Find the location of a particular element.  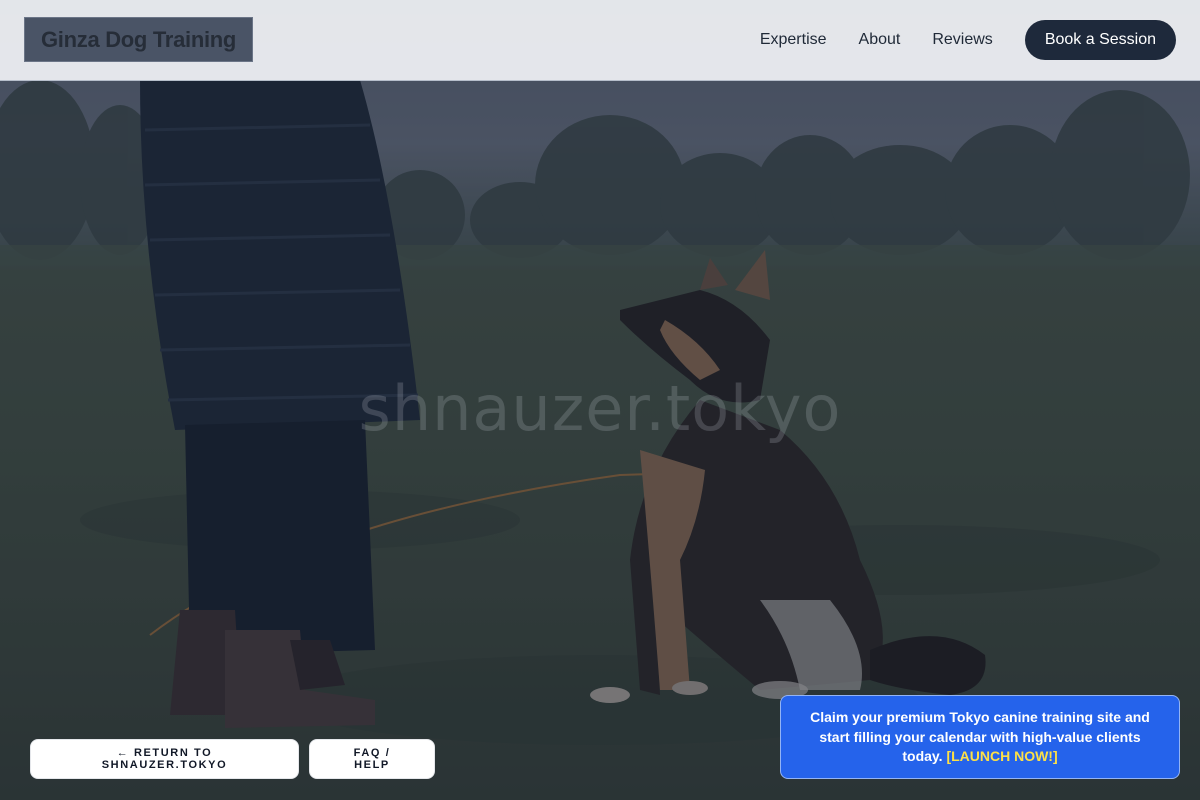

nav-link-expertise: Expertise is located at coordinates (793, 40).